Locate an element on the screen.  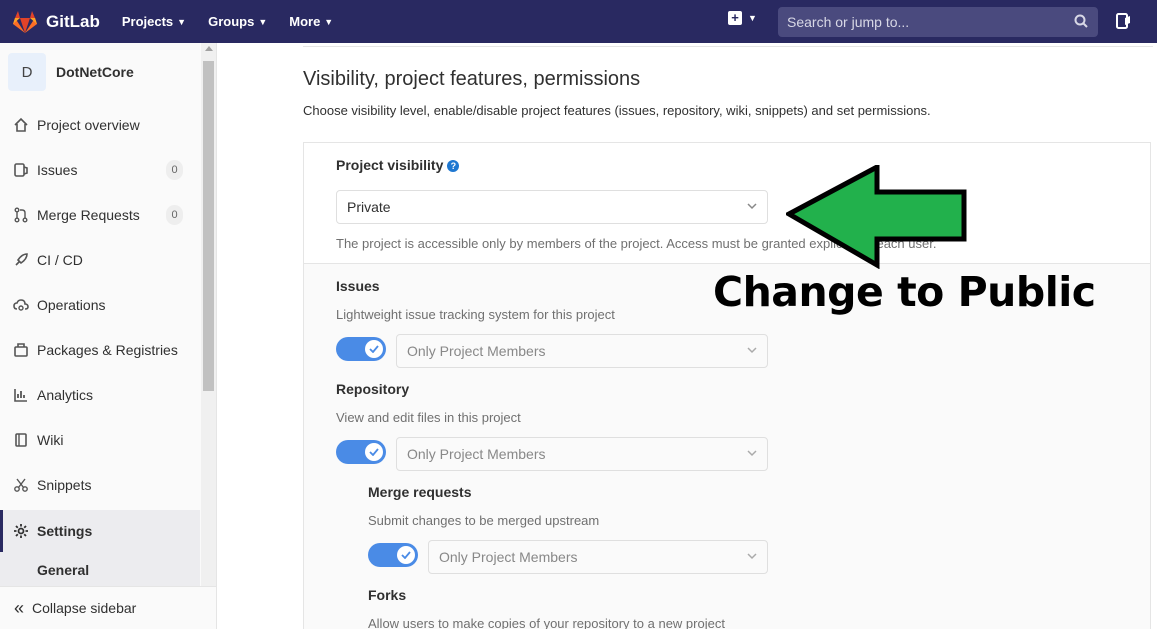
plus-icon: + is located at coordinates (735, 18).